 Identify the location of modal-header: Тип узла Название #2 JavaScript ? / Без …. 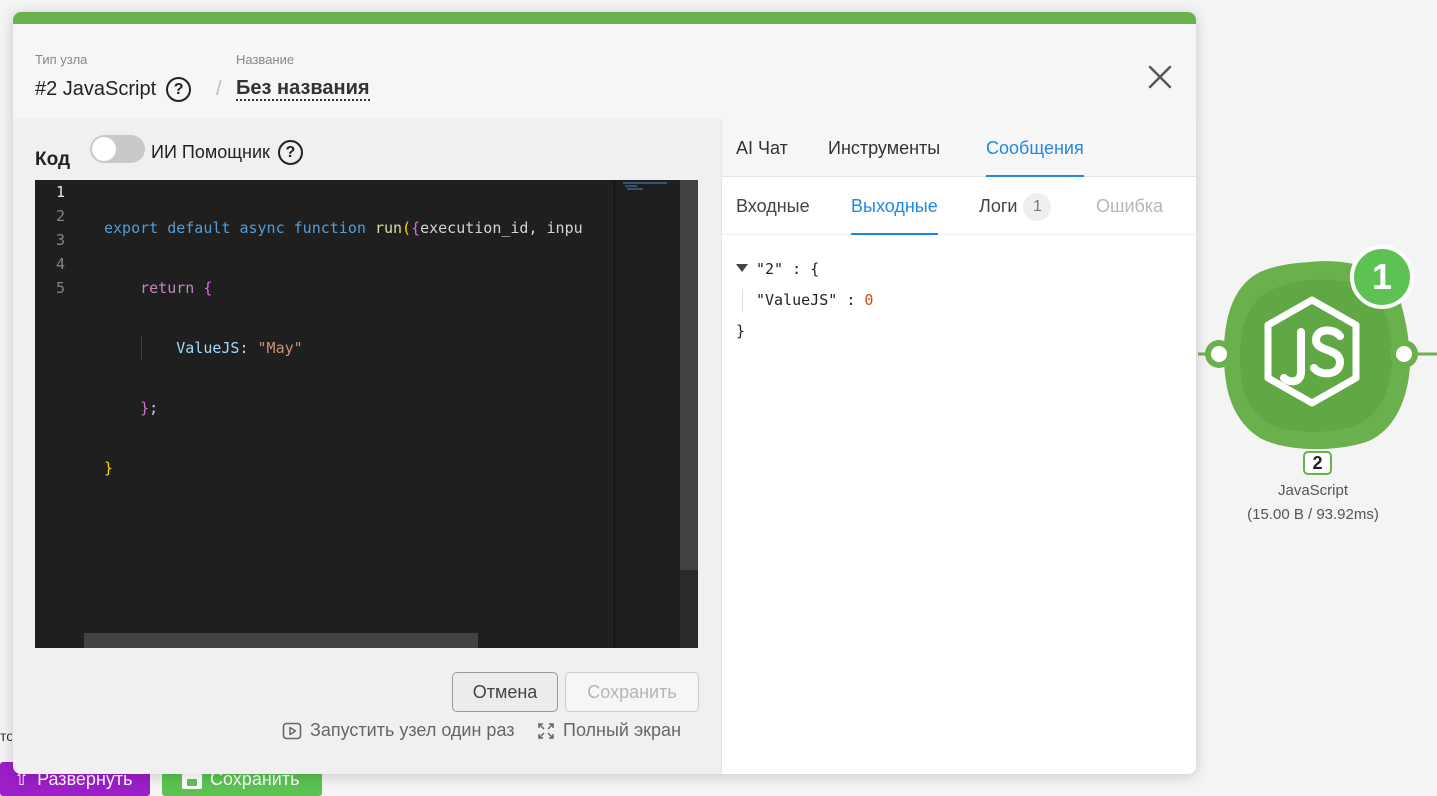
(604, 77).